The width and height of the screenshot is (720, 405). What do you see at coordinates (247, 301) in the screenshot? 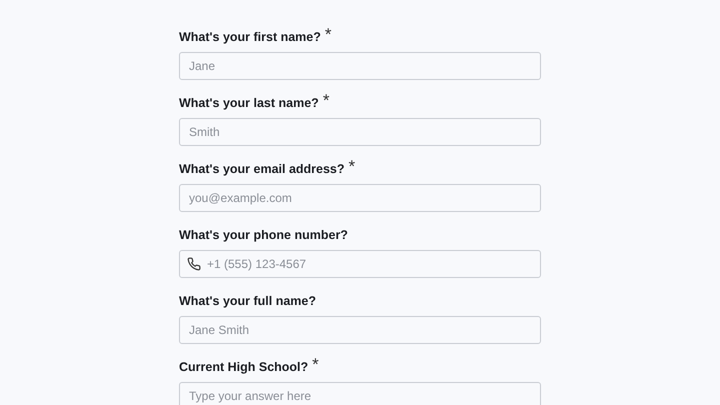
I see `field-label: What's your full name?` at bounding box center [247, 301].